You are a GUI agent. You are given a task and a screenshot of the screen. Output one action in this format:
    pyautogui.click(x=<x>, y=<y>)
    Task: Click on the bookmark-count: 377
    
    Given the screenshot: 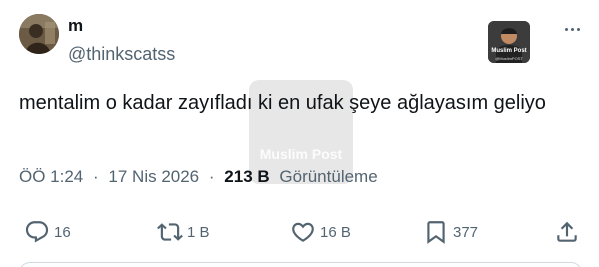 What is the action you would take?
    pyautogui.click(x=466, y=232)
    